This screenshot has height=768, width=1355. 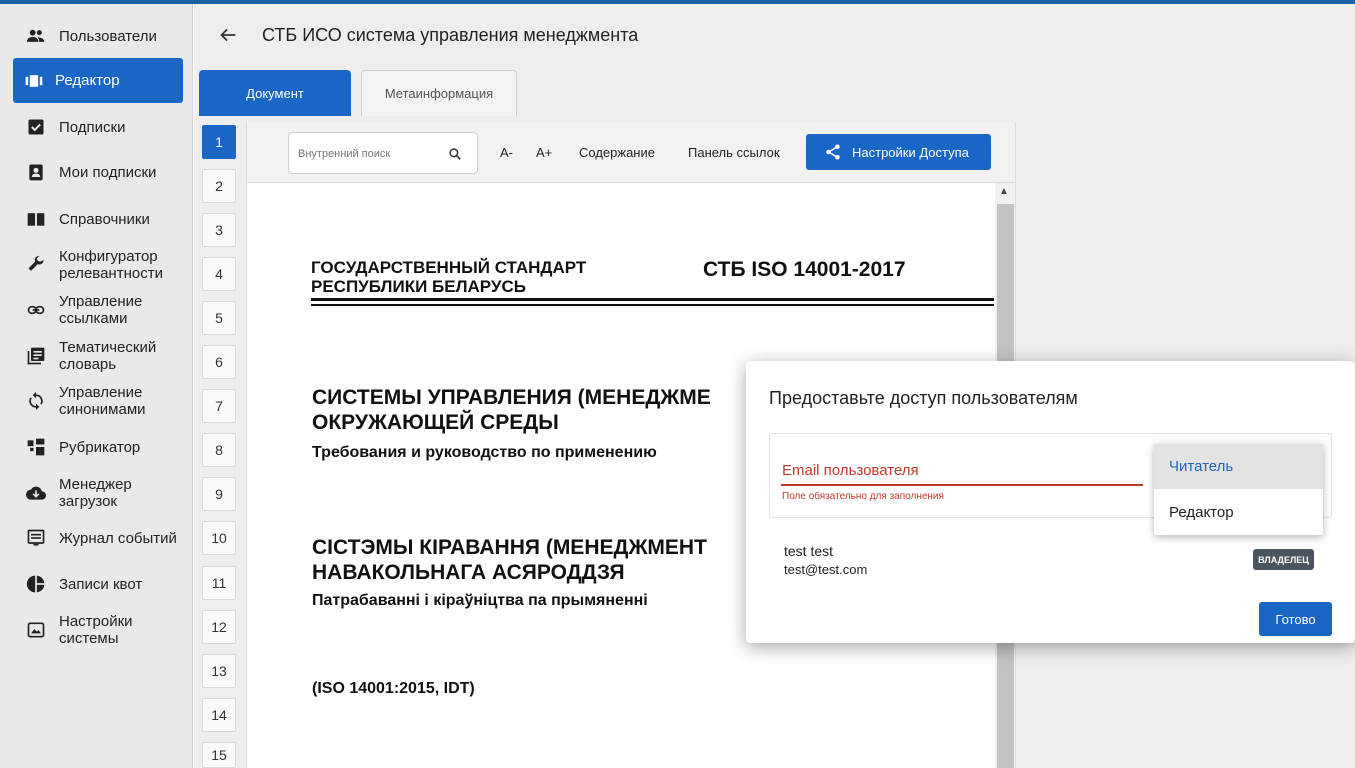 What do you see at coordinates (219, 230) in the screenshot?
I see `page-button: 3` at bounding box center [219, 230].